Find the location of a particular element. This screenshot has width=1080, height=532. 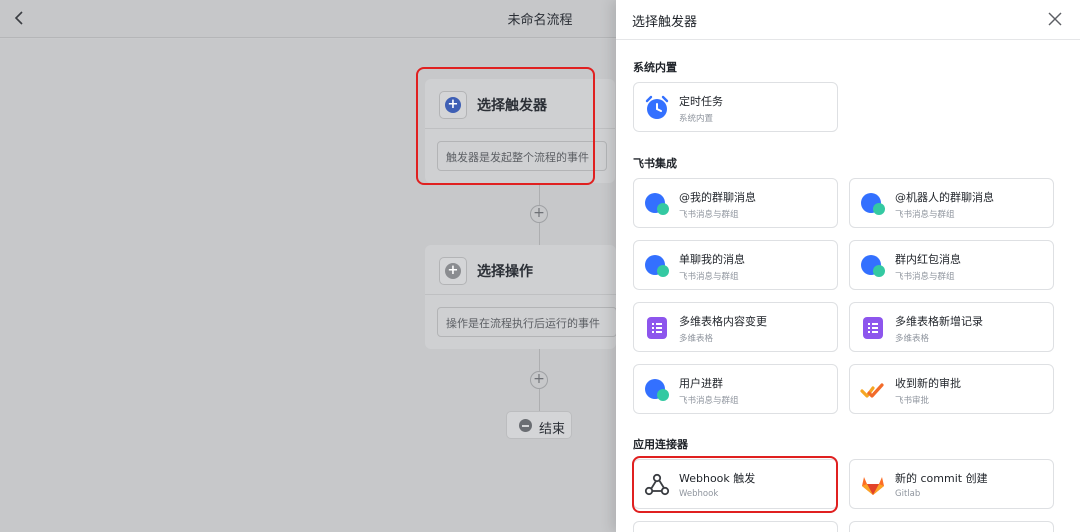

card-title: @我的群聊消息 is located at coordinates (717, 197).